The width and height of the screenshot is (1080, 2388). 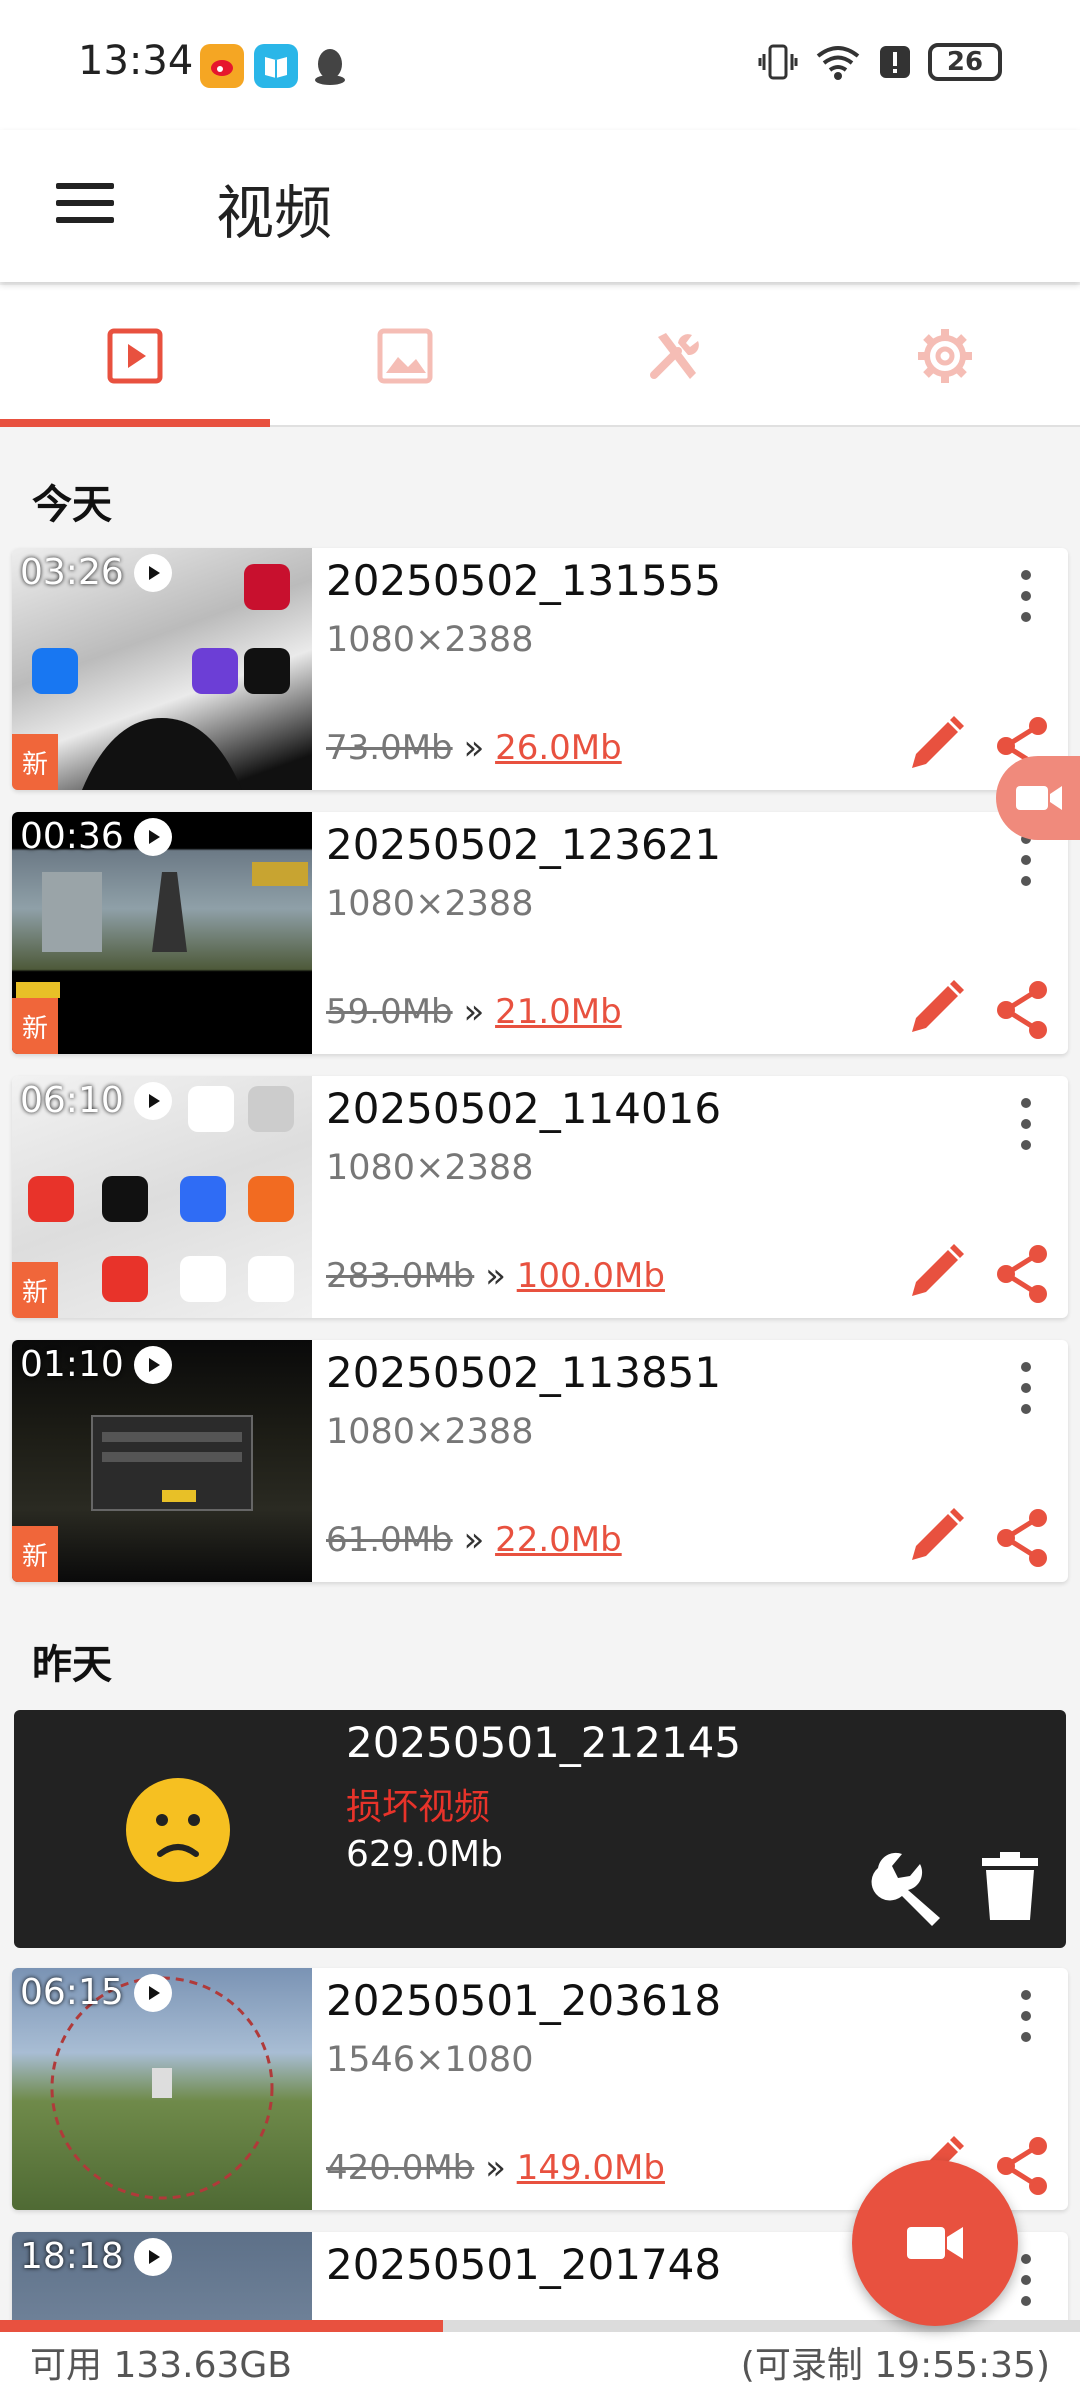 I want to click on video-thumbnail: 03:26 新, so click(x=162, y=669).